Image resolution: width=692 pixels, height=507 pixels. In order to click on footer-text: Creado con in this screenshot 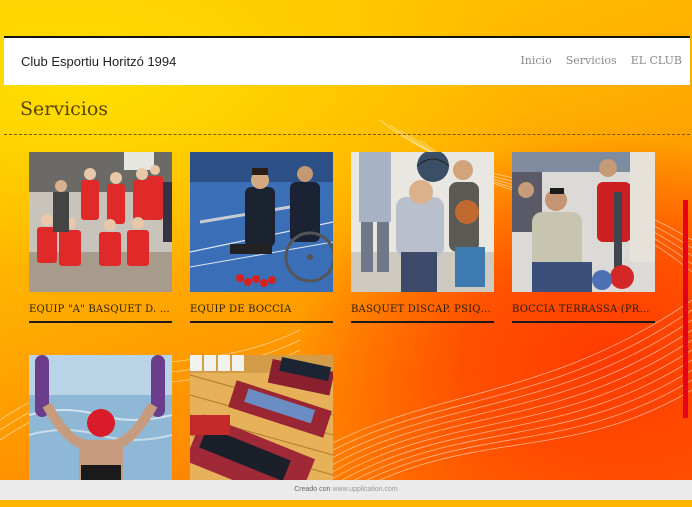, I will do `click(312, 489)`.